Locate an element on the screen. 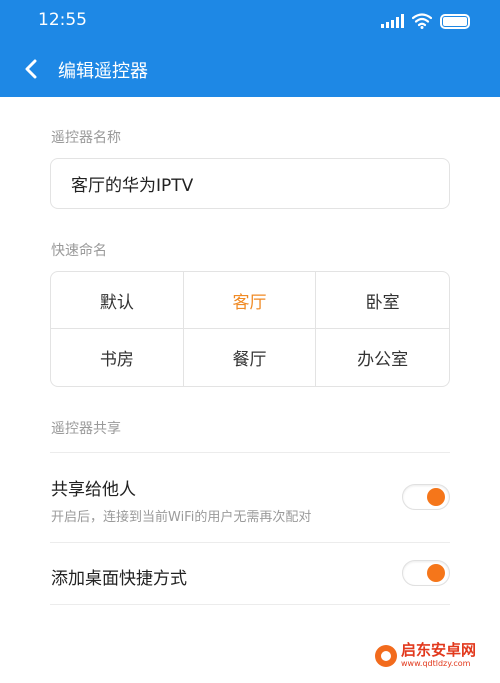 Image resolution: width=500 pixels, height=683 pixels. battery-icon is located at coordinates (455, 21).